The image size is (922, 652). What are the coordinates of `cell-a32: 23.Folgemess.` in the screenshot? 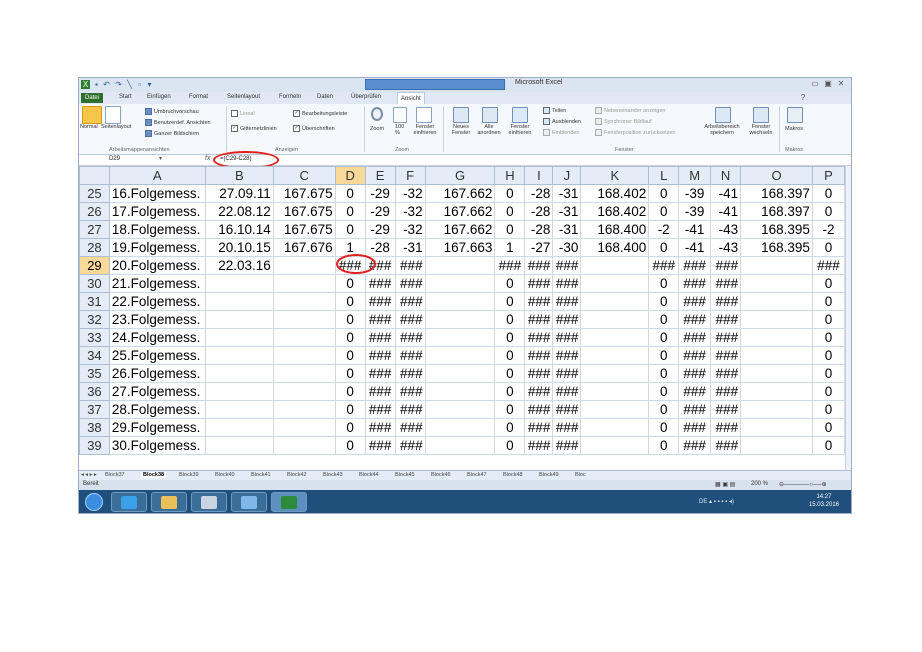 It's located at (157, 319).